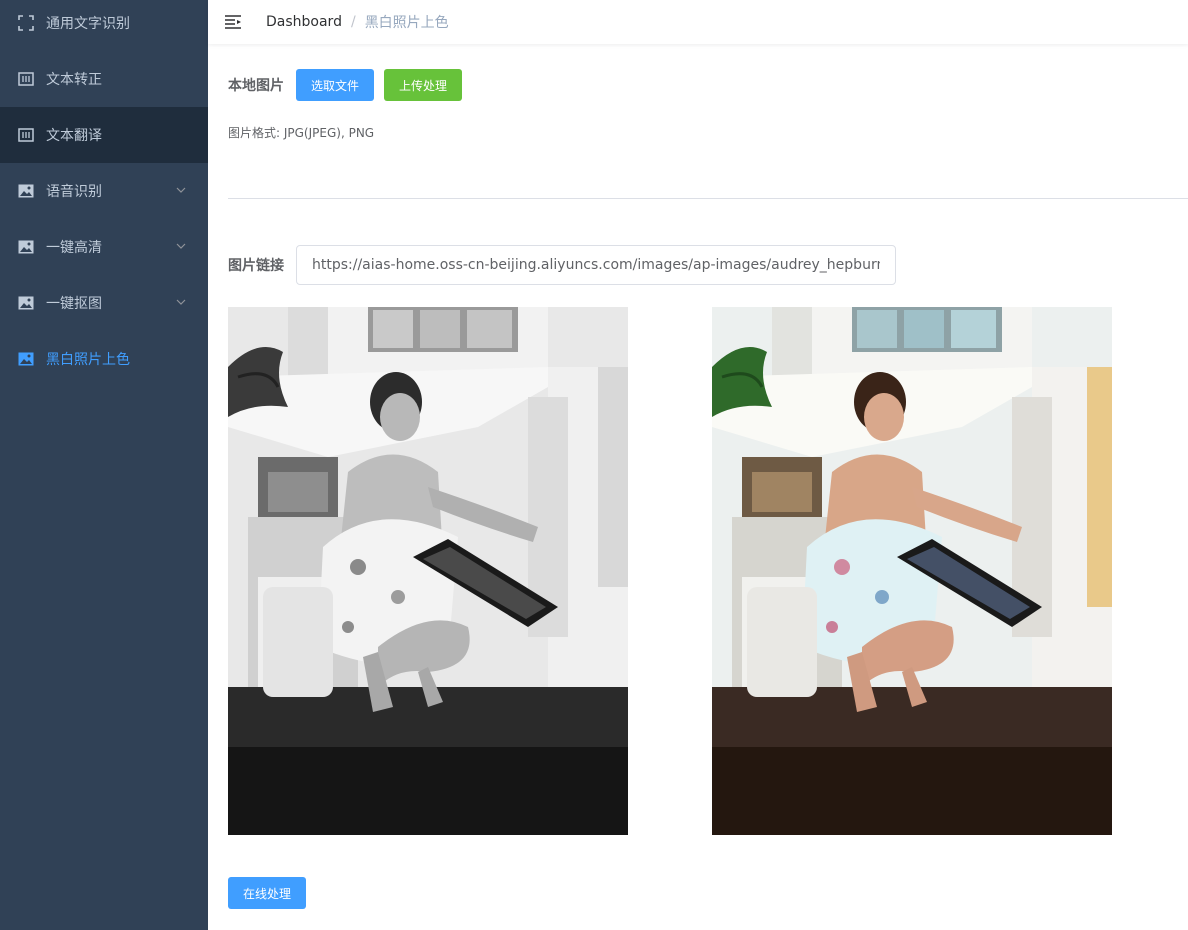 This screenshot has height=930, width=1188. What do you see at coordinates (596, 265) in the screenshot?
I see `image-url-input` at bounding box center [596, 265].